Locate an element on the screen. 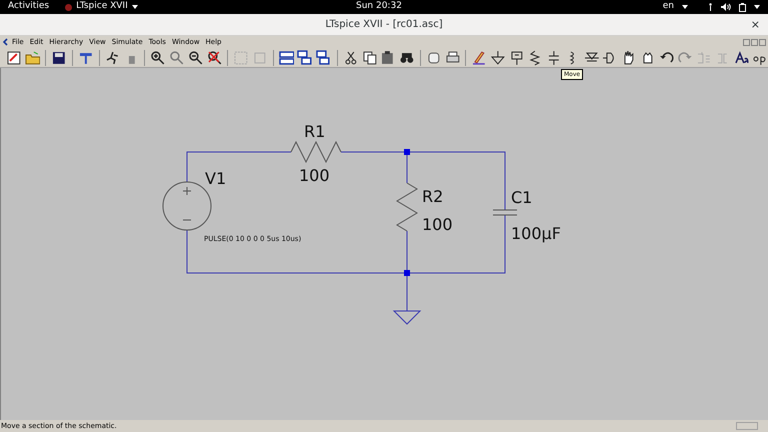  folder-icon is located at coordinates (32, 58).